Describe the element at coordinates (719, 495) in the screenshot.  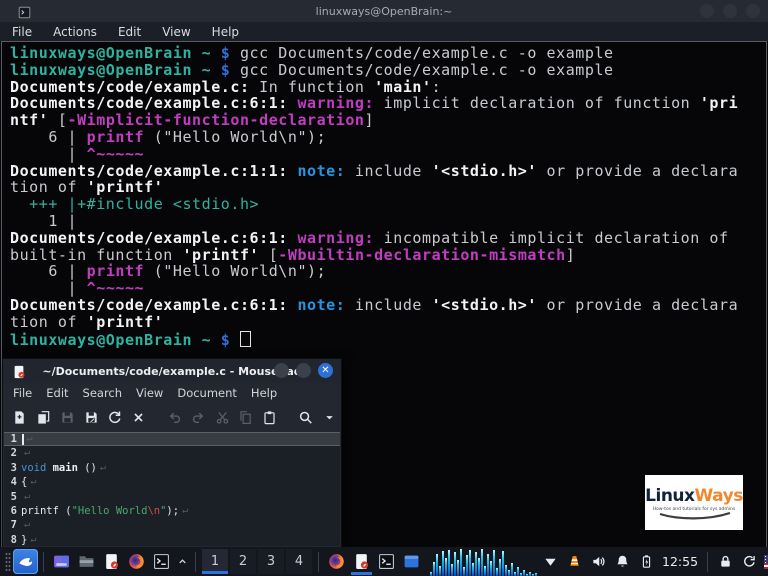
I see `linuxways-brand-secondary: Ways` at that location.